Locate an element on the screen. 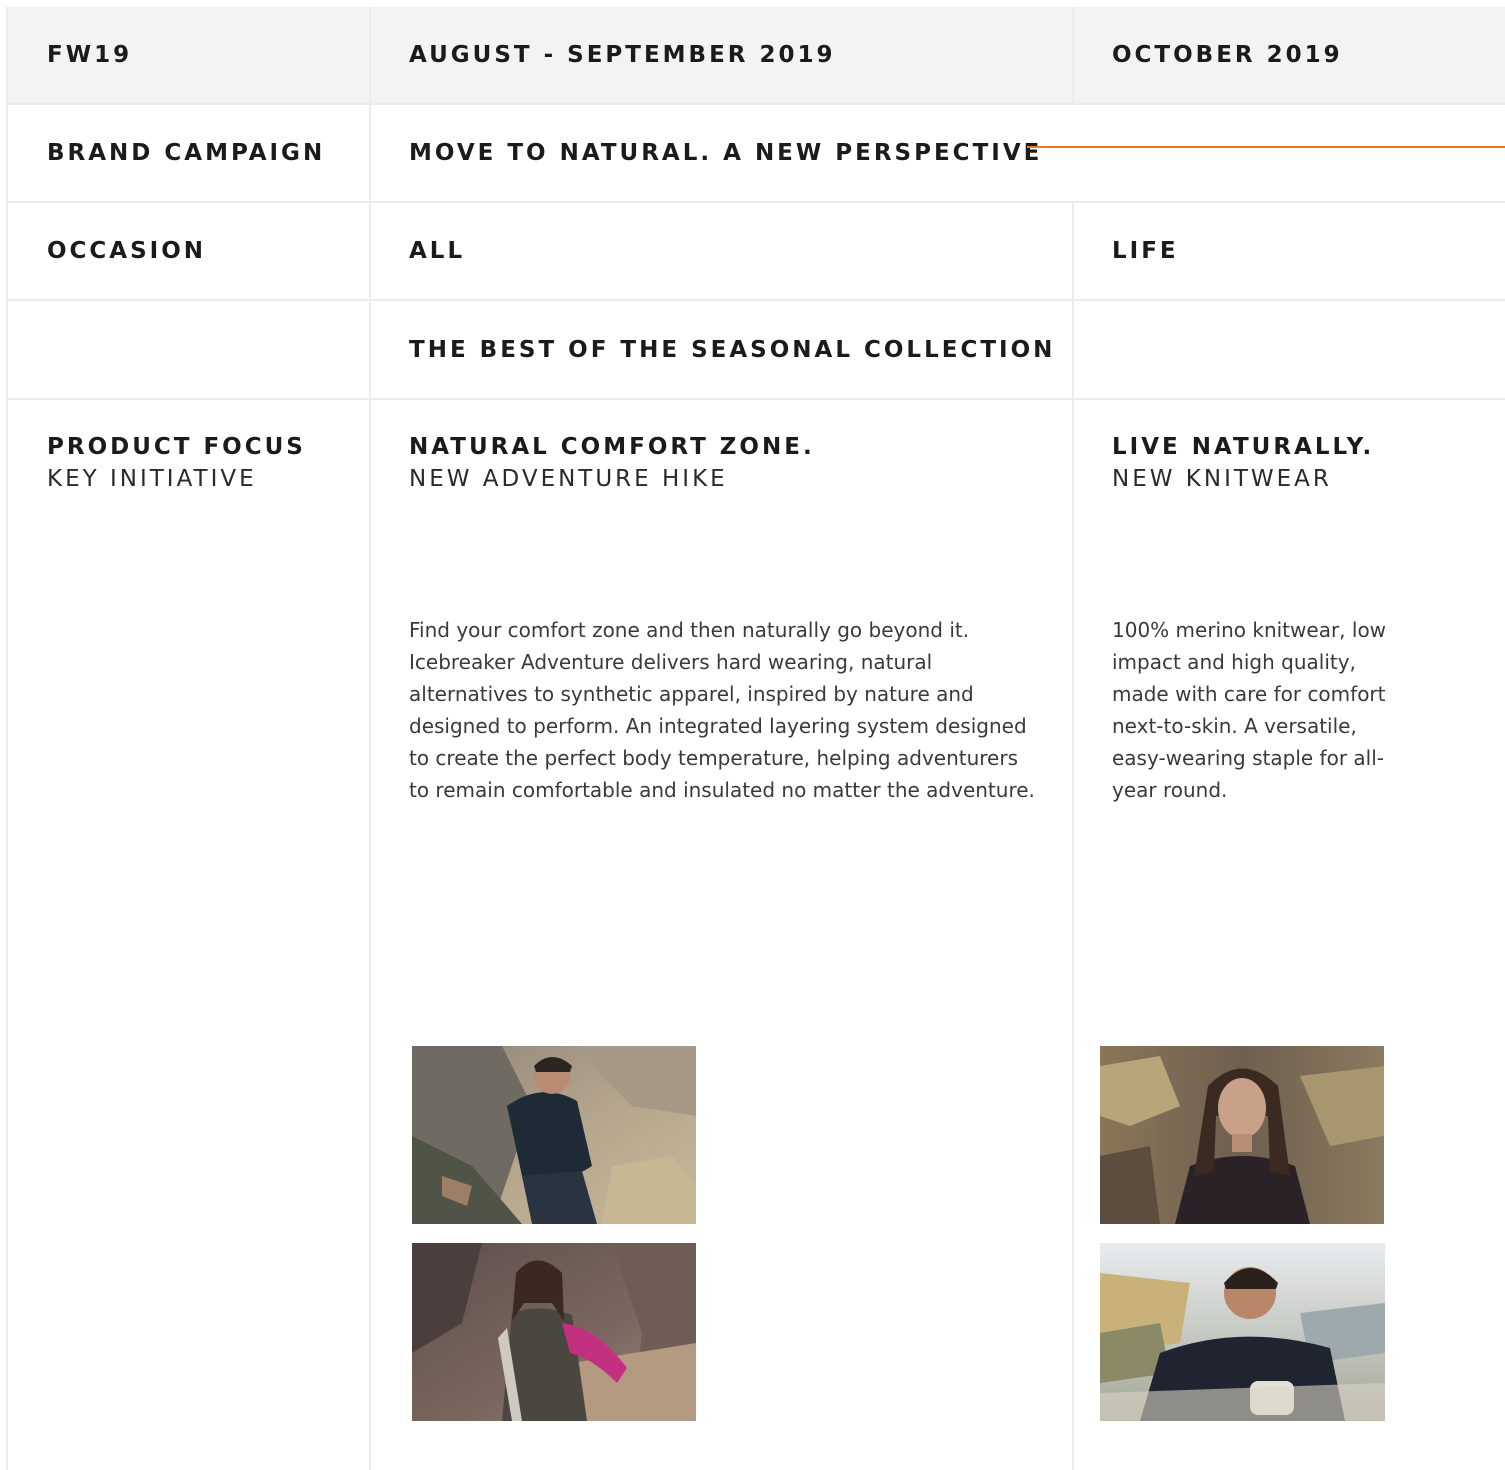 This screenshot has width=1505, height=1470. photo-knitwear-woman is located at coordinates (1242, 1135).